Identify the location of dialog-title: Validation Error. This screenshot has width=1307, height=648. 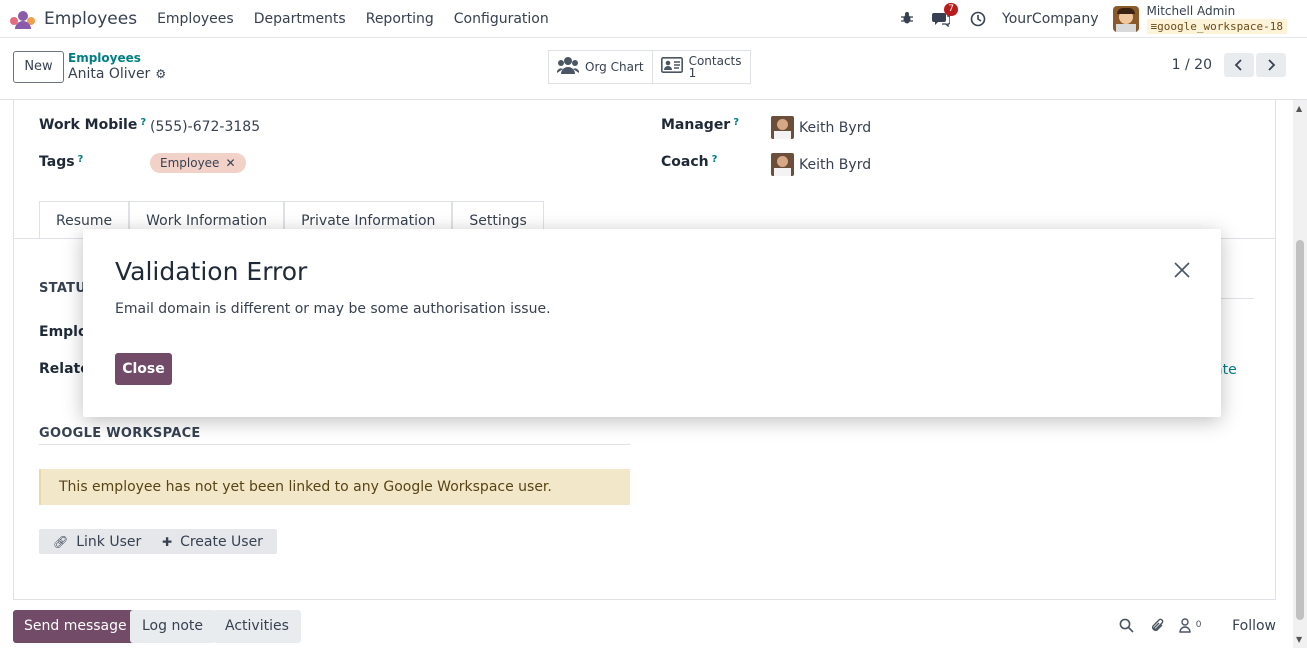
(211, 271).